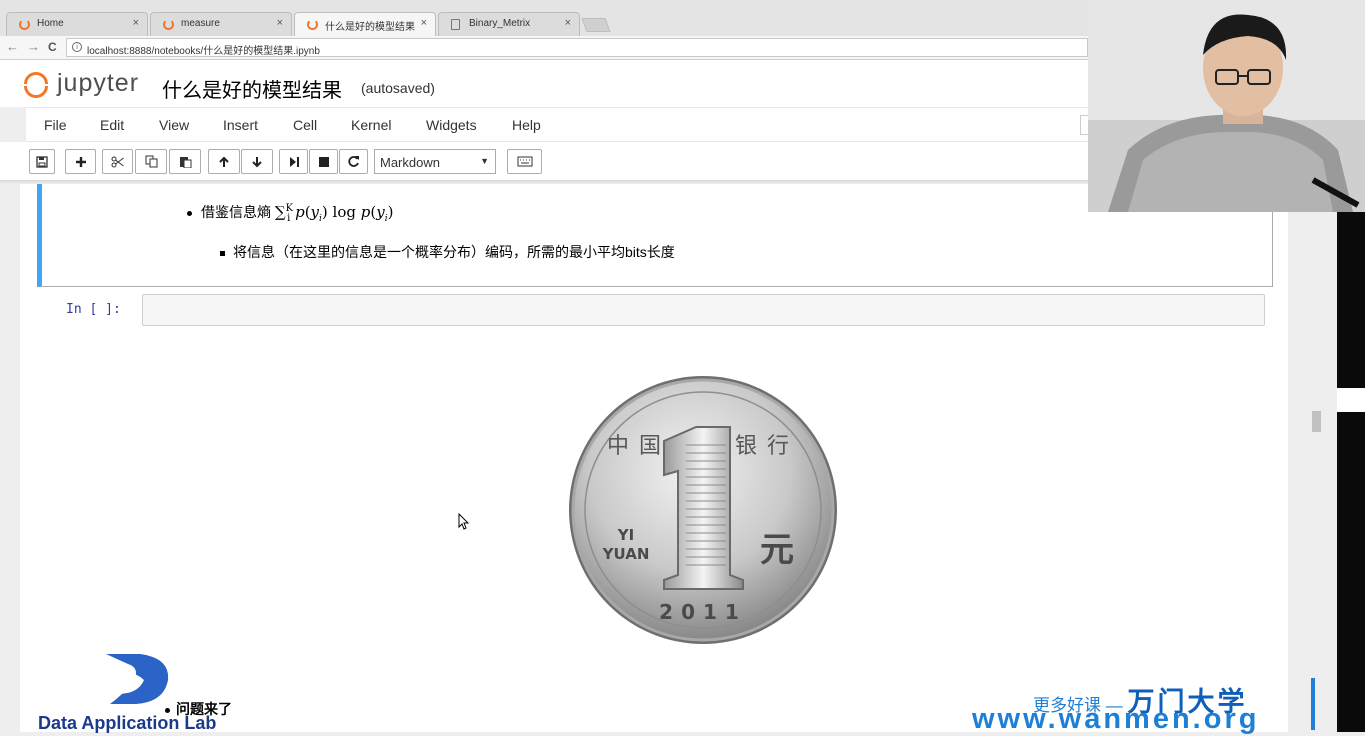 The width and height of the screenshot is (1365, 736). I want to click on coin-yuan-char: 元, so click(777, 550).